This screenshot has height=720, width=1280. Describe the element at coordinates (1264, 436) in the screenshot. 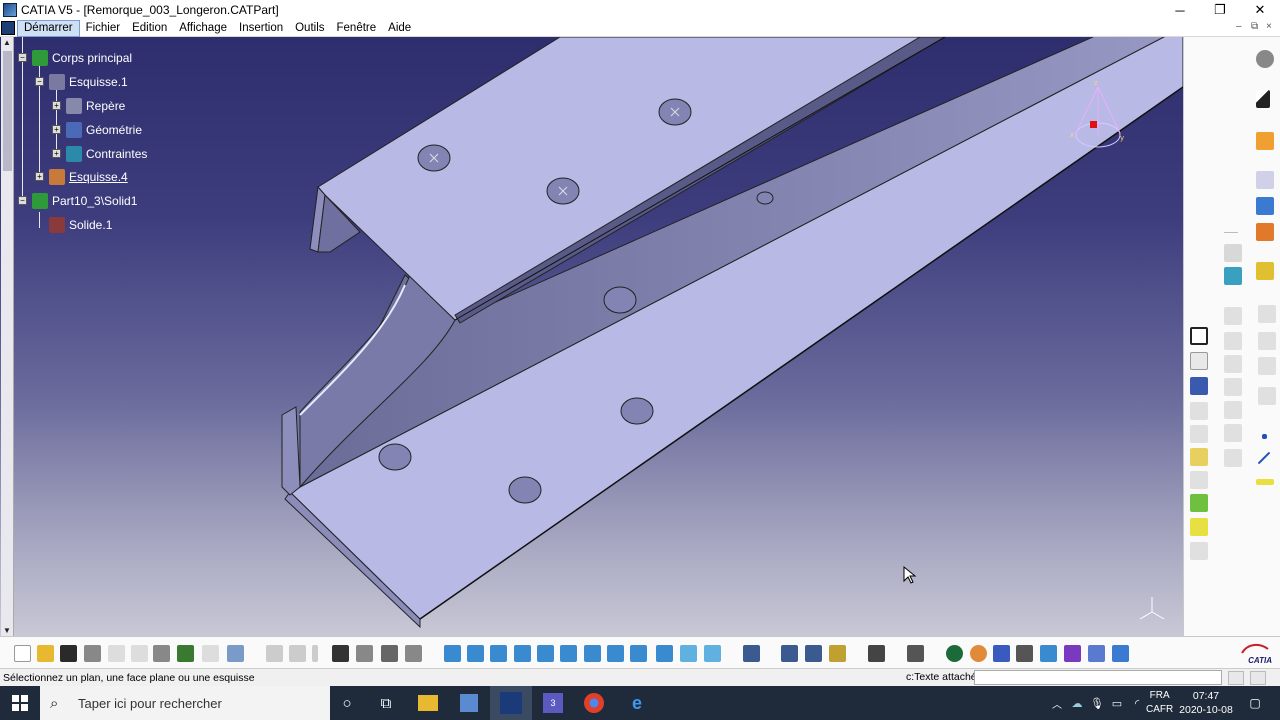

I see `point-icon` at that location.